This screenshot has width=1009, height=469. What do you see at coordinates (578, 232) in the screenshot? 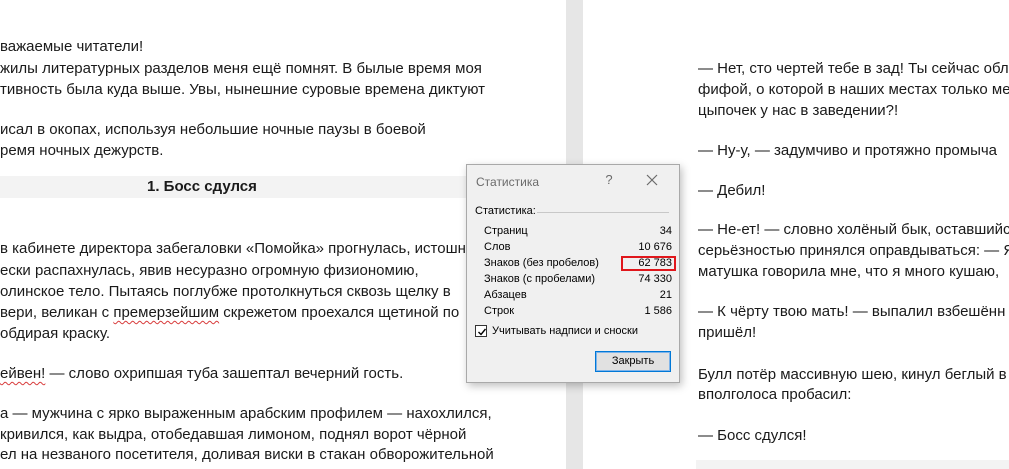
I see `stat-row: Страниц 34` at bounding box center [578, 232].